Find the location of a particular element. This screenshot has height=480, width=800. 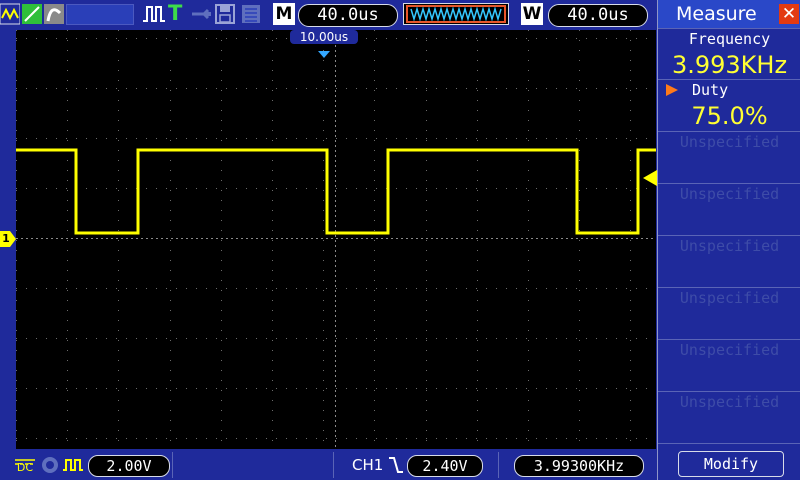

close-icon: ✕ is located at coordinates (789, 14).